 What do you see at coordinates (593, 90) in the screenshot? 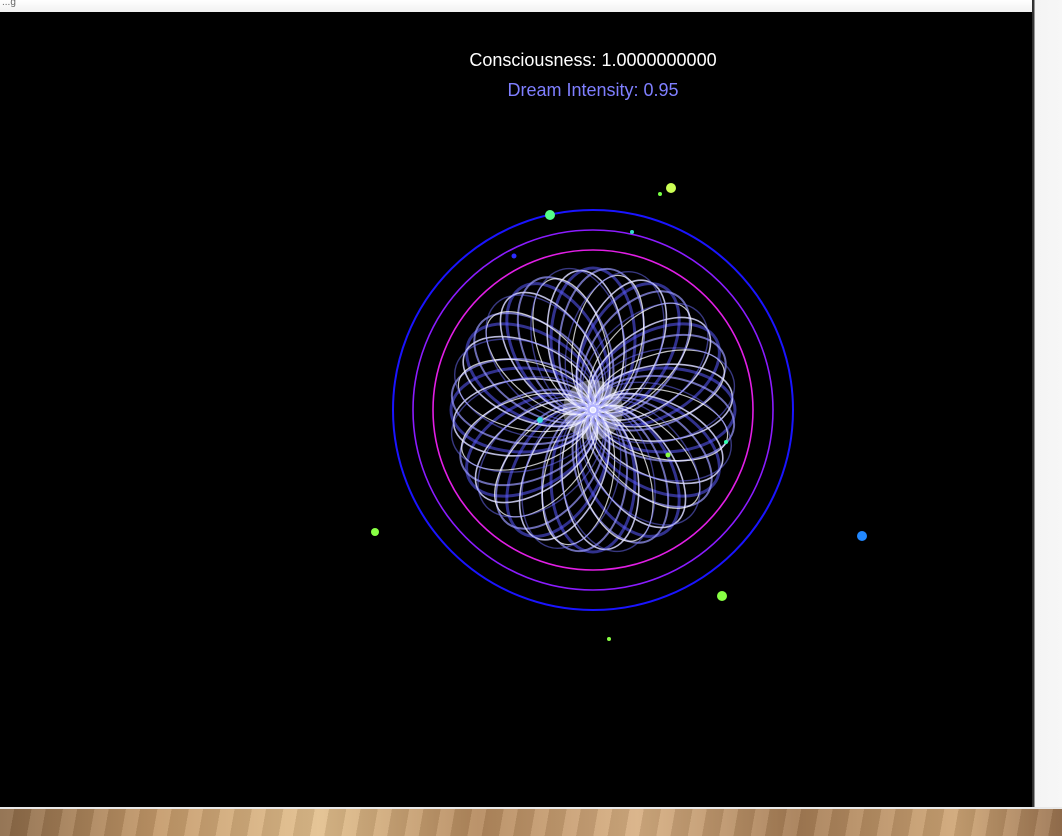
I see `dream-intensity-readout: Dream Intensity: 0.95` at bounding box center [593, 90].